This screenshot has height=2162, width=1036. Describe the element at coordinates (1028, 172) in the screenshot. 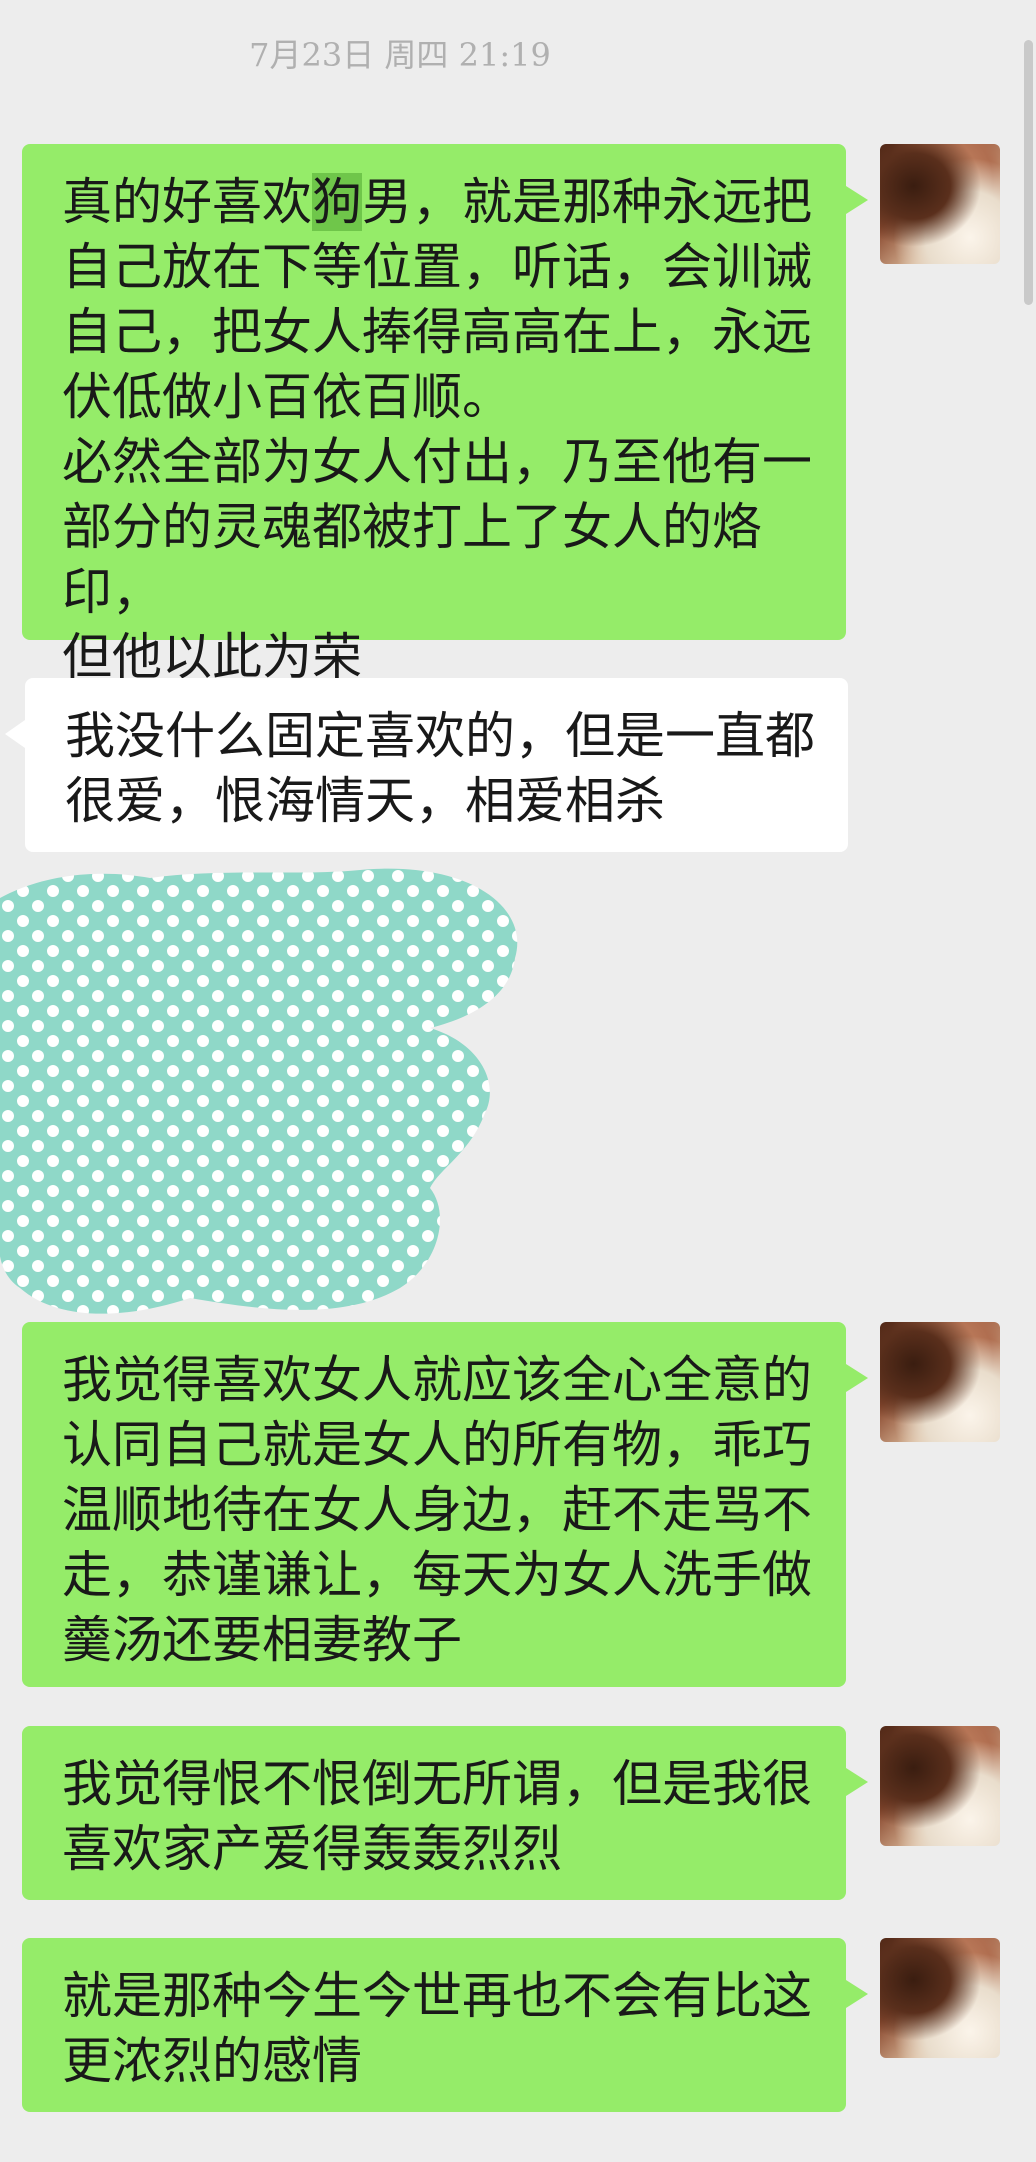

I see `scrollbar` at that location.